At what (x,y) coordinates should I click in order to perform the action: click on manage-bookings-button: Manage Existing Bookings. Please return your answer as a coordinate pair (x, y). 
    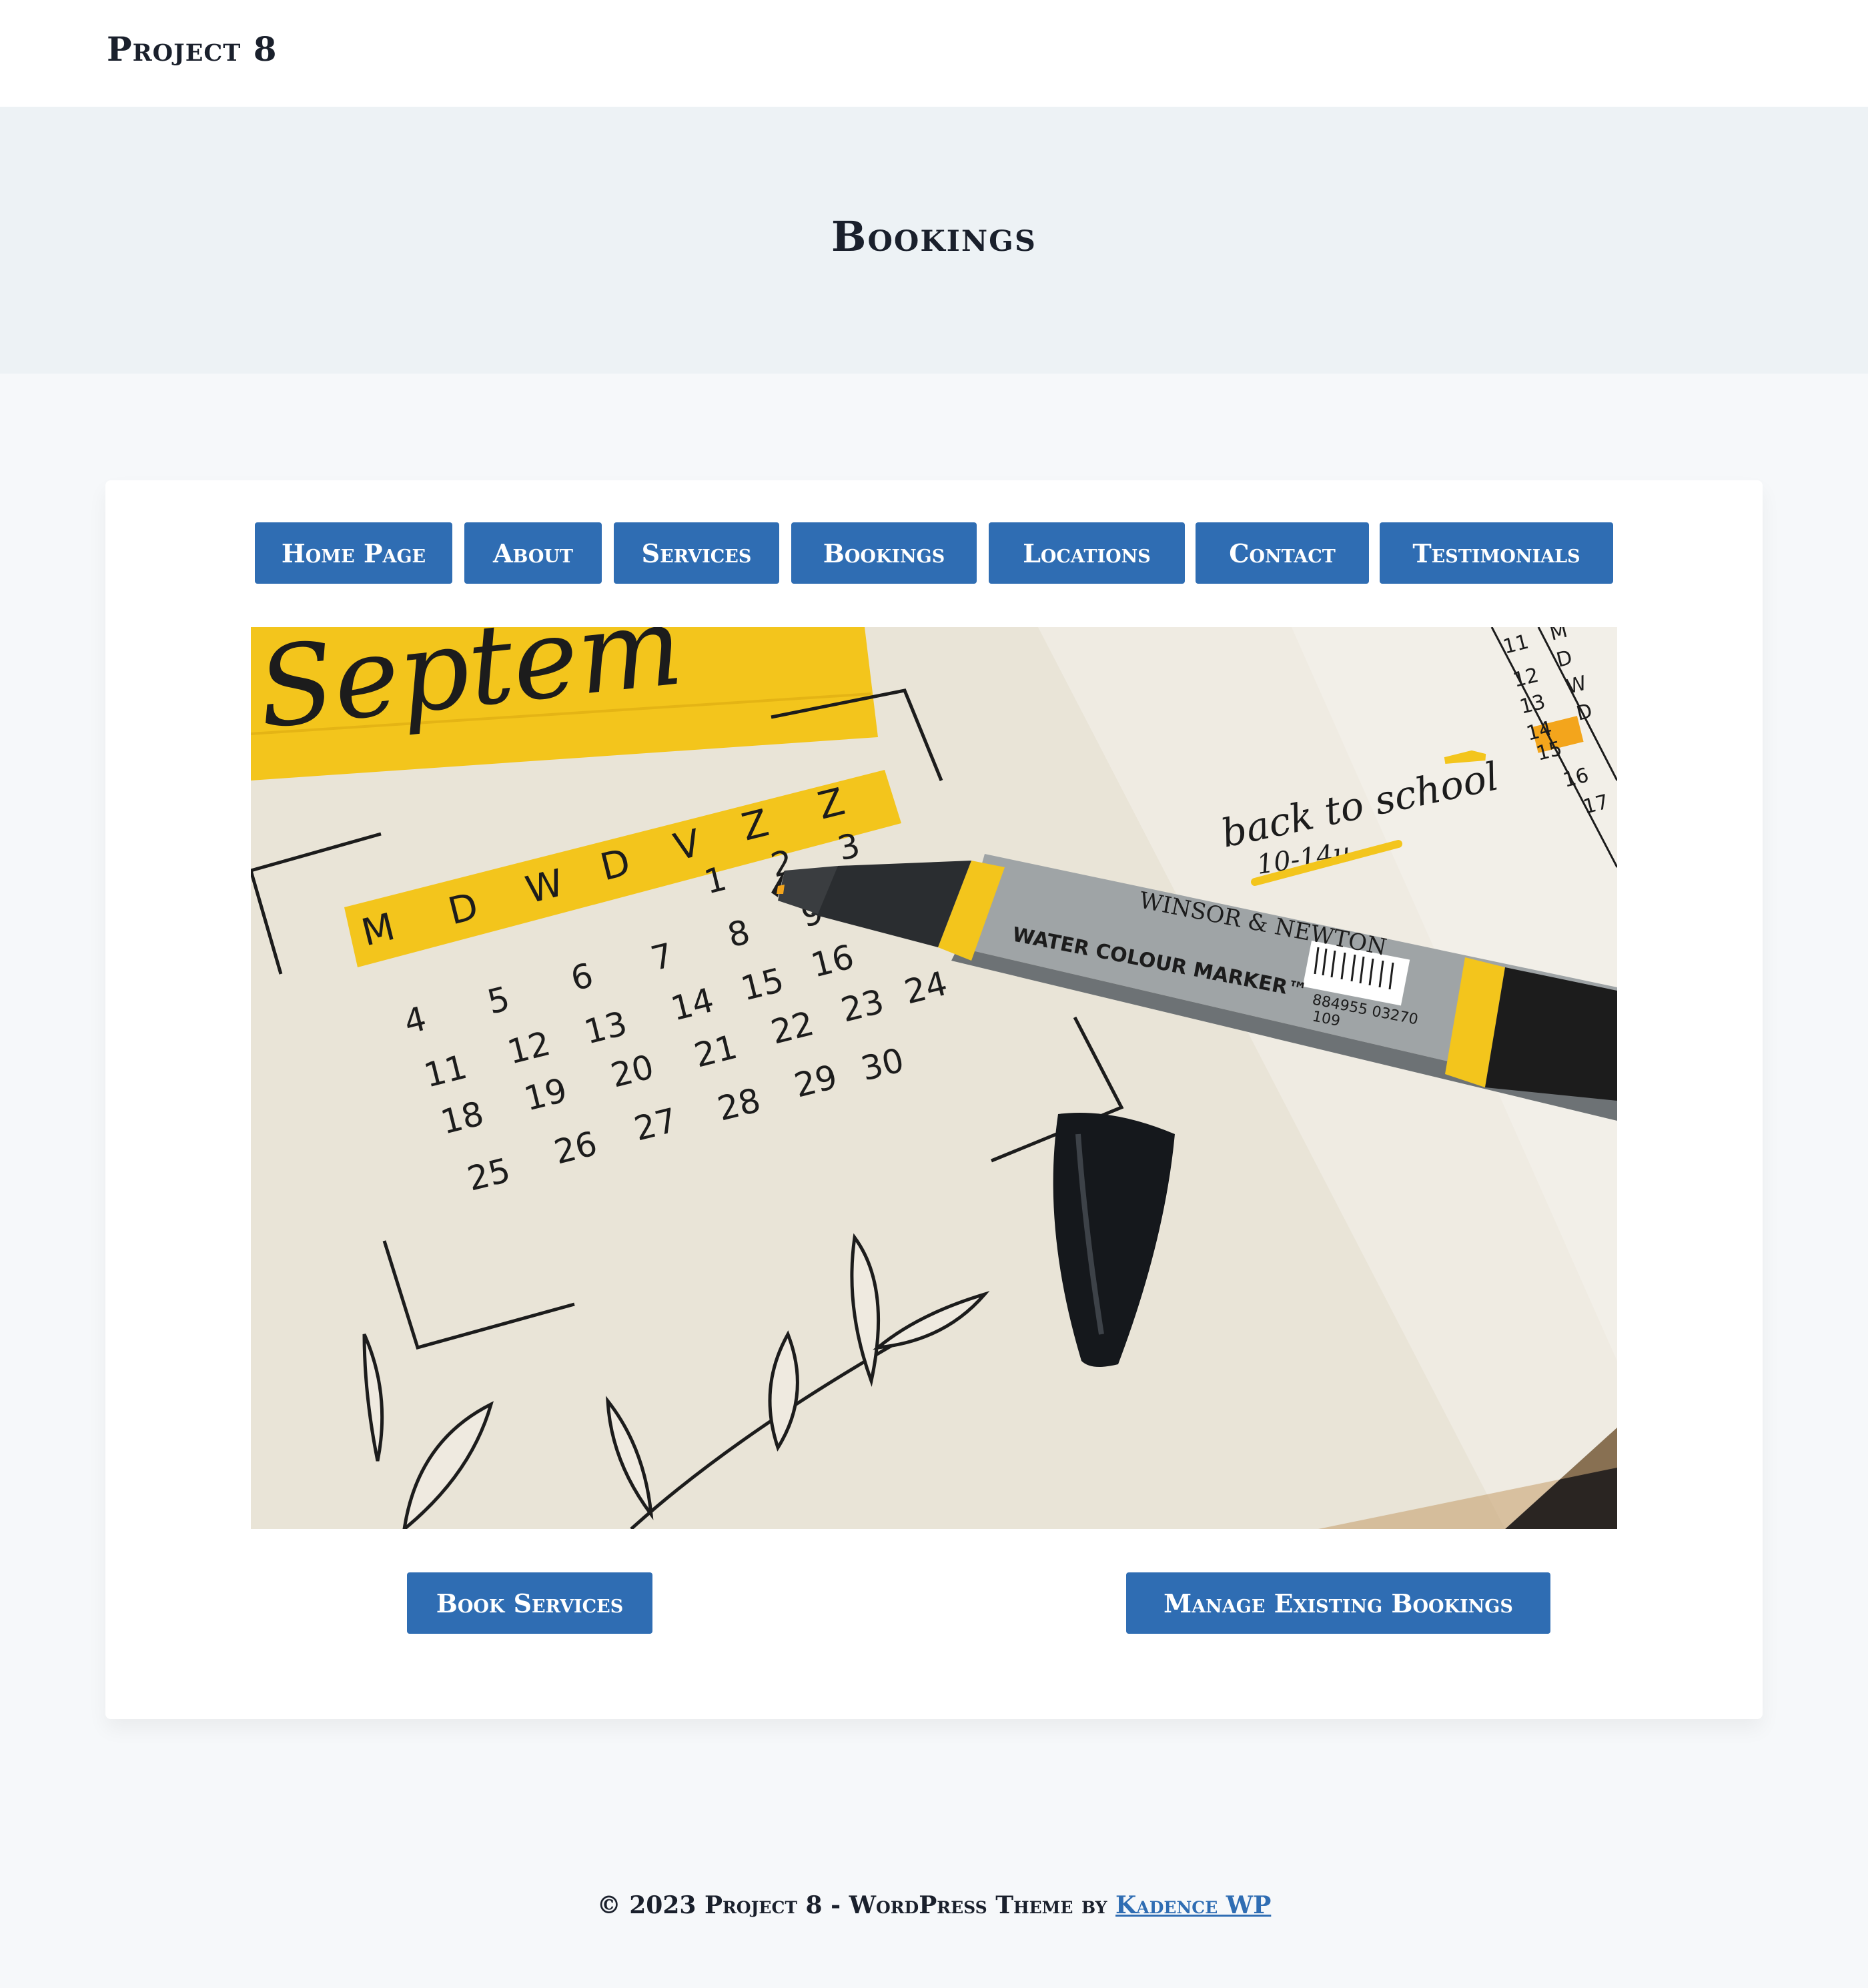
    Looking at the image, I should click on (1338, 1603).